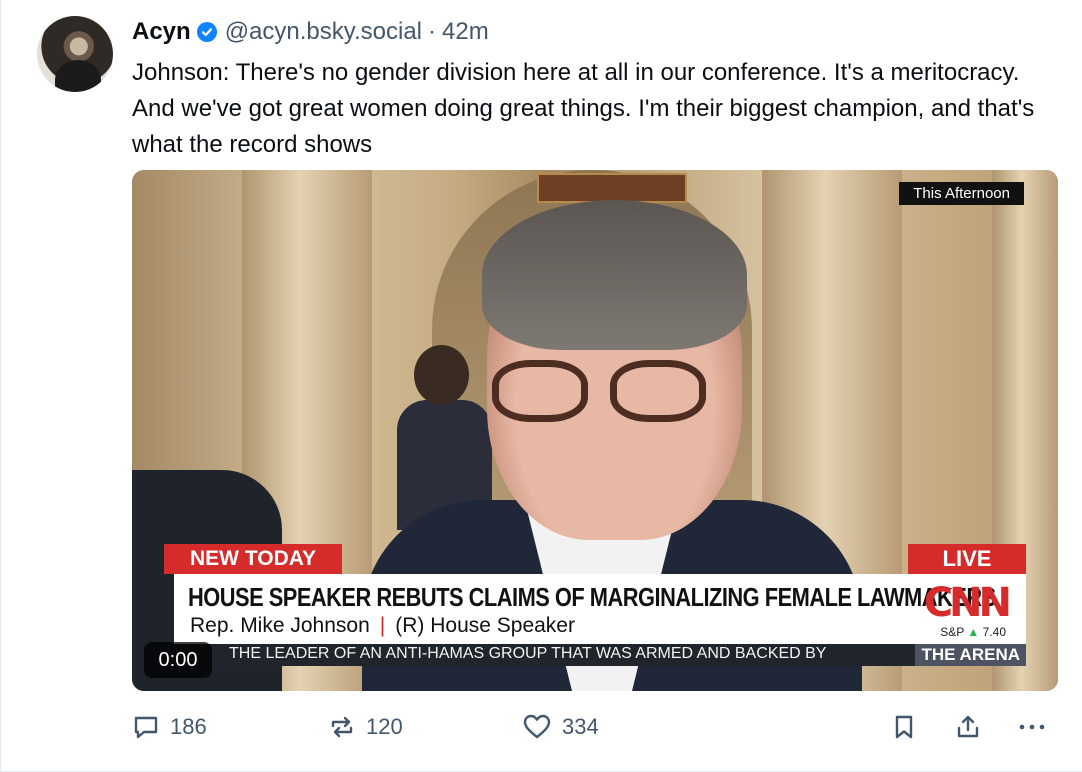 This screenshot has height=772, width=1082. I want to click on more-options-button, so click(1032, 727).